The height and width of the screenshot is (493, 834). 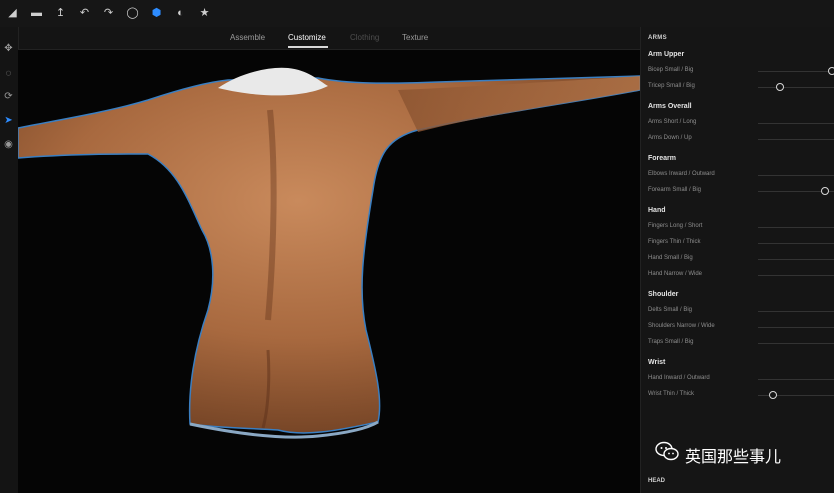 What do you see at coordinates (9, 260) in the screenshot?
I see `left-tool-rail: ✥ ◌ ⟳ ➤ ◉` at bounding box center [9, 260].